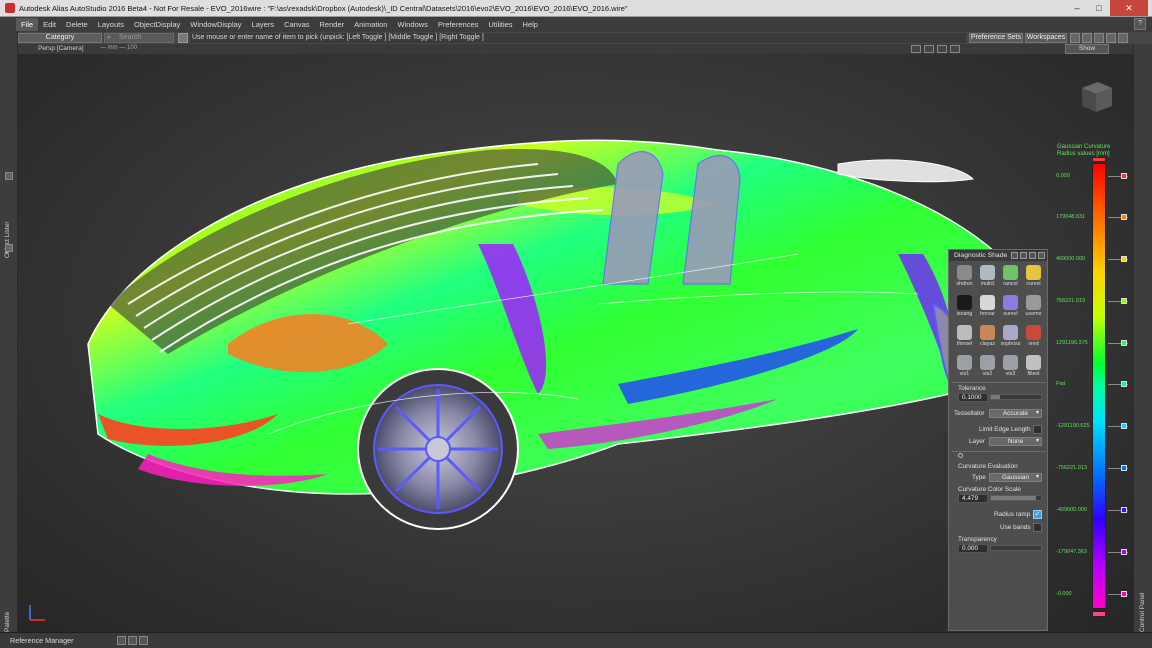 Image resolution: width=1152 pixels, height=648 pixels. Describe the element at coordinates (130, 37) in the screenshot. I see `search-placeholder: Search` at that location.